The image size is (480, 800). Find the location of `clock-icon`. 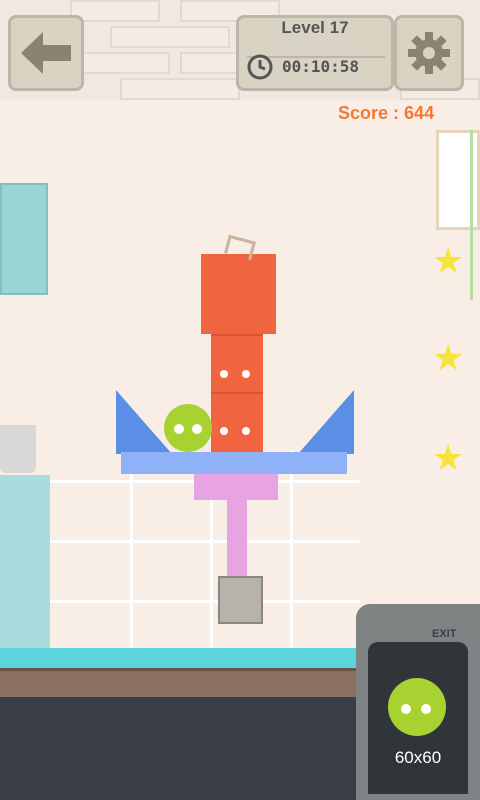

clock-icon is located at coordinates (260, 67).